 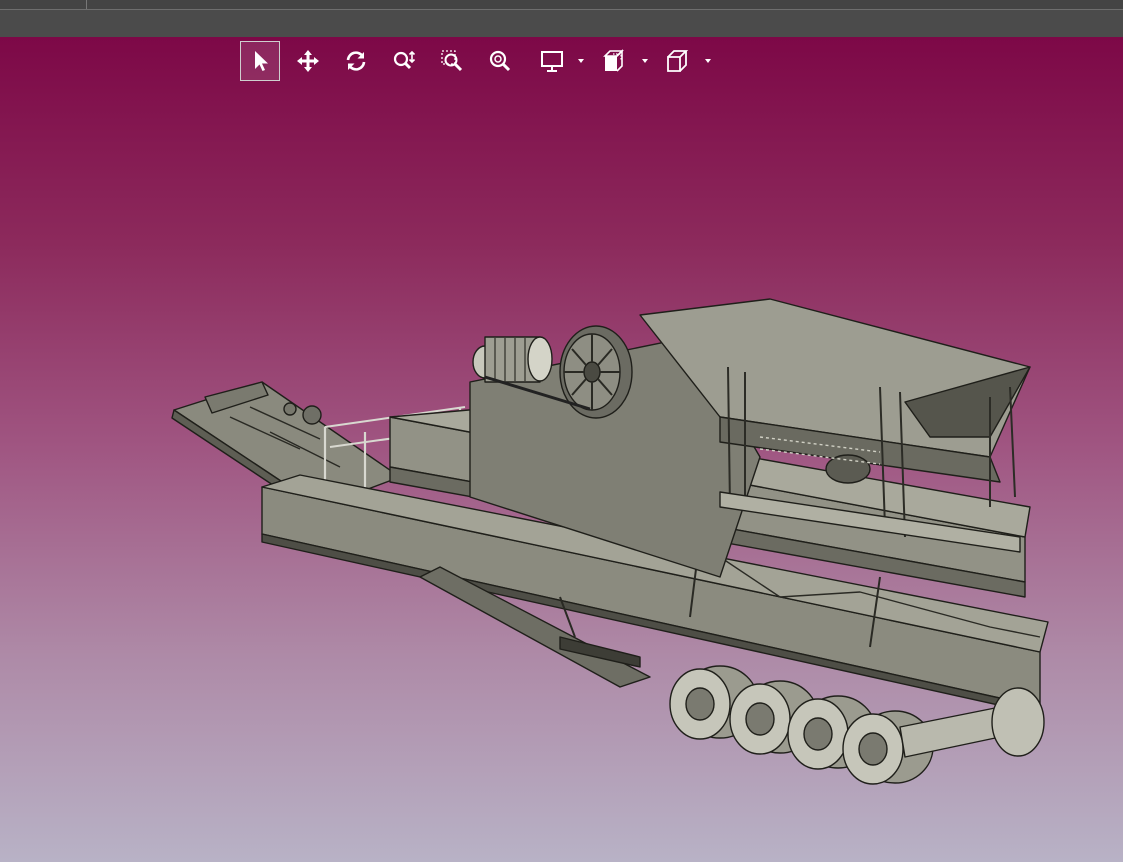 What do you see at coordinates (561, 19) in the screenshot?
I see `application-top-bar` at bounding box center [561, 19].